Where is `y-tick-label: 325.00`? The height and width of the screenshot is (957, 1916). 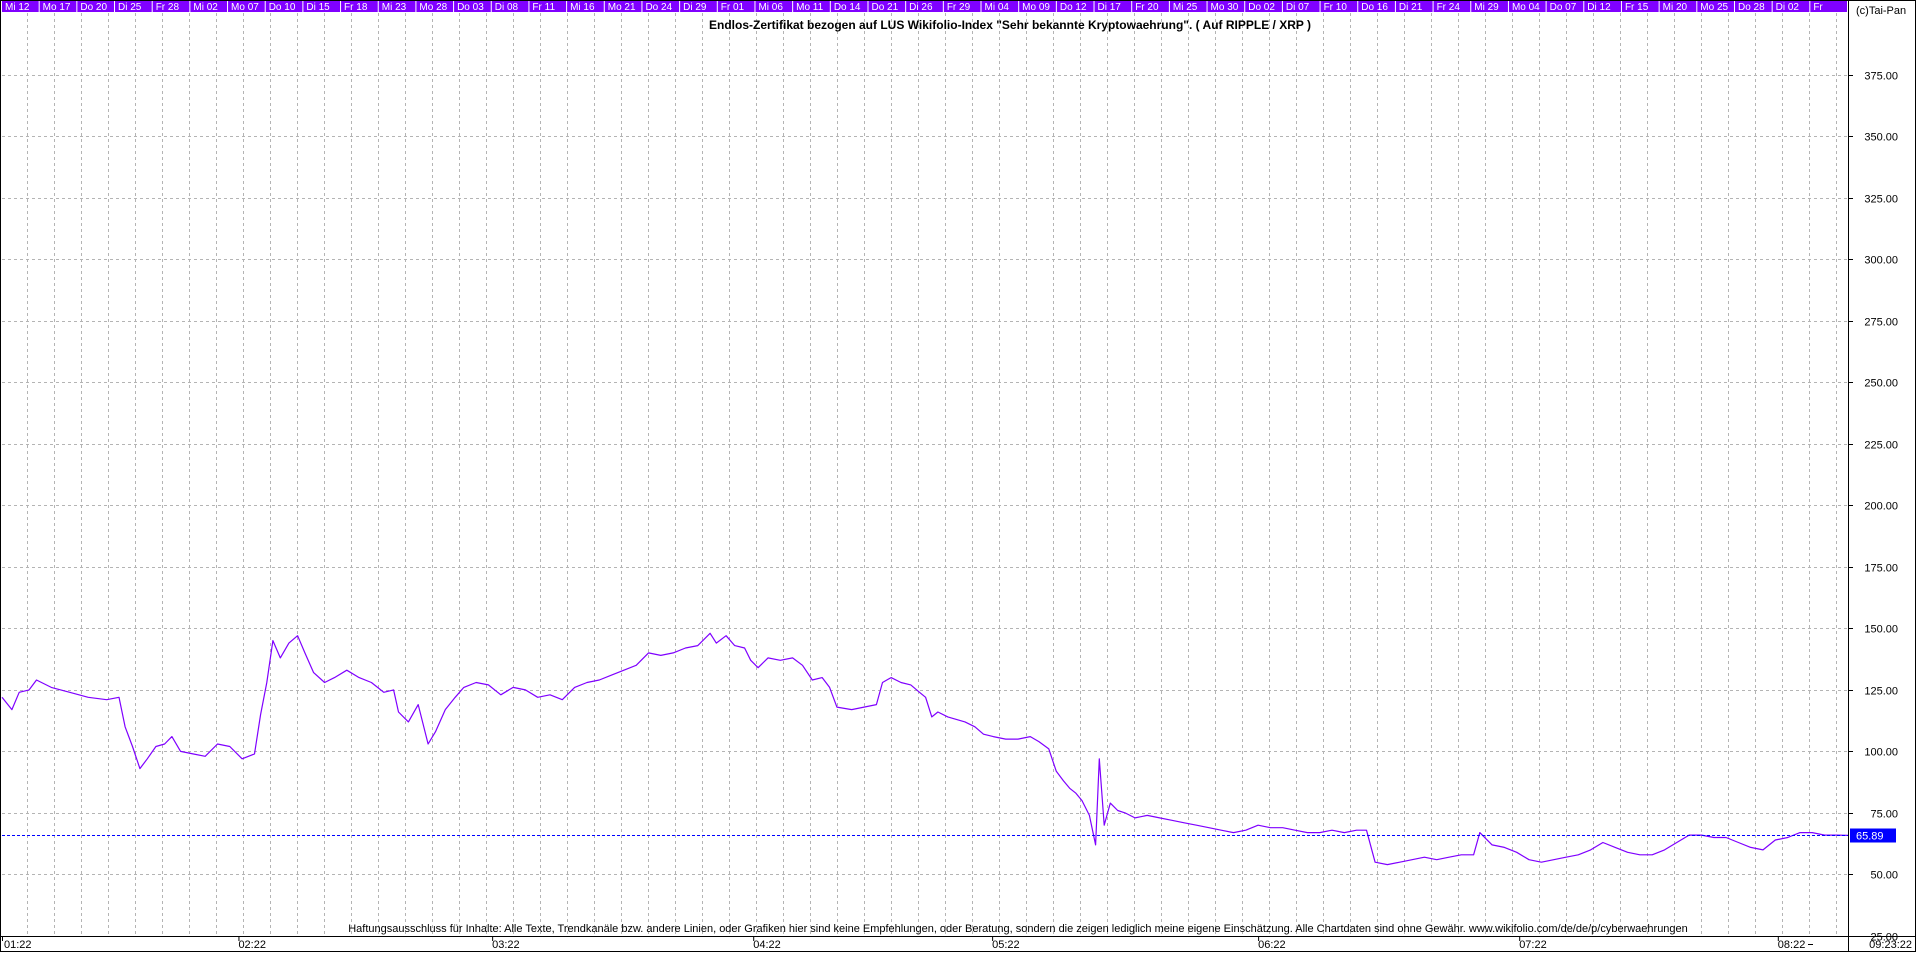 y-tick-label: 325.00 is located at coordinates (1881, 200).